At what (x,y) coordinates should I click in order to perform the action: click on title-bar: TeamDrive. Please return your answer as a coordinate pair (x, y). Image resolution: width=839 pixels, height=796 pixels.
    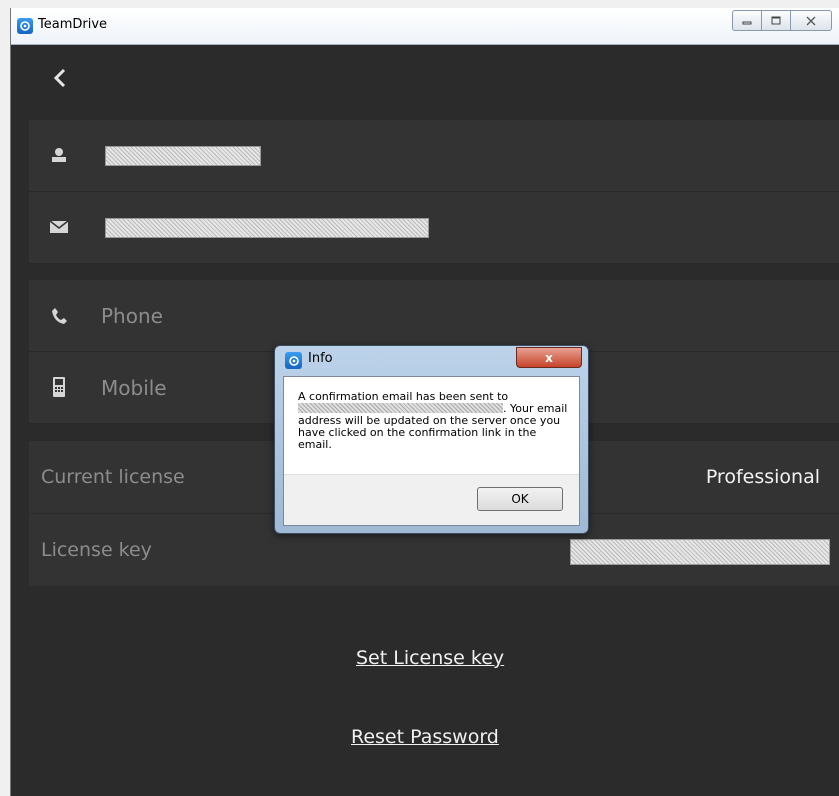
    Looking at the image, I should click on (425, 26).